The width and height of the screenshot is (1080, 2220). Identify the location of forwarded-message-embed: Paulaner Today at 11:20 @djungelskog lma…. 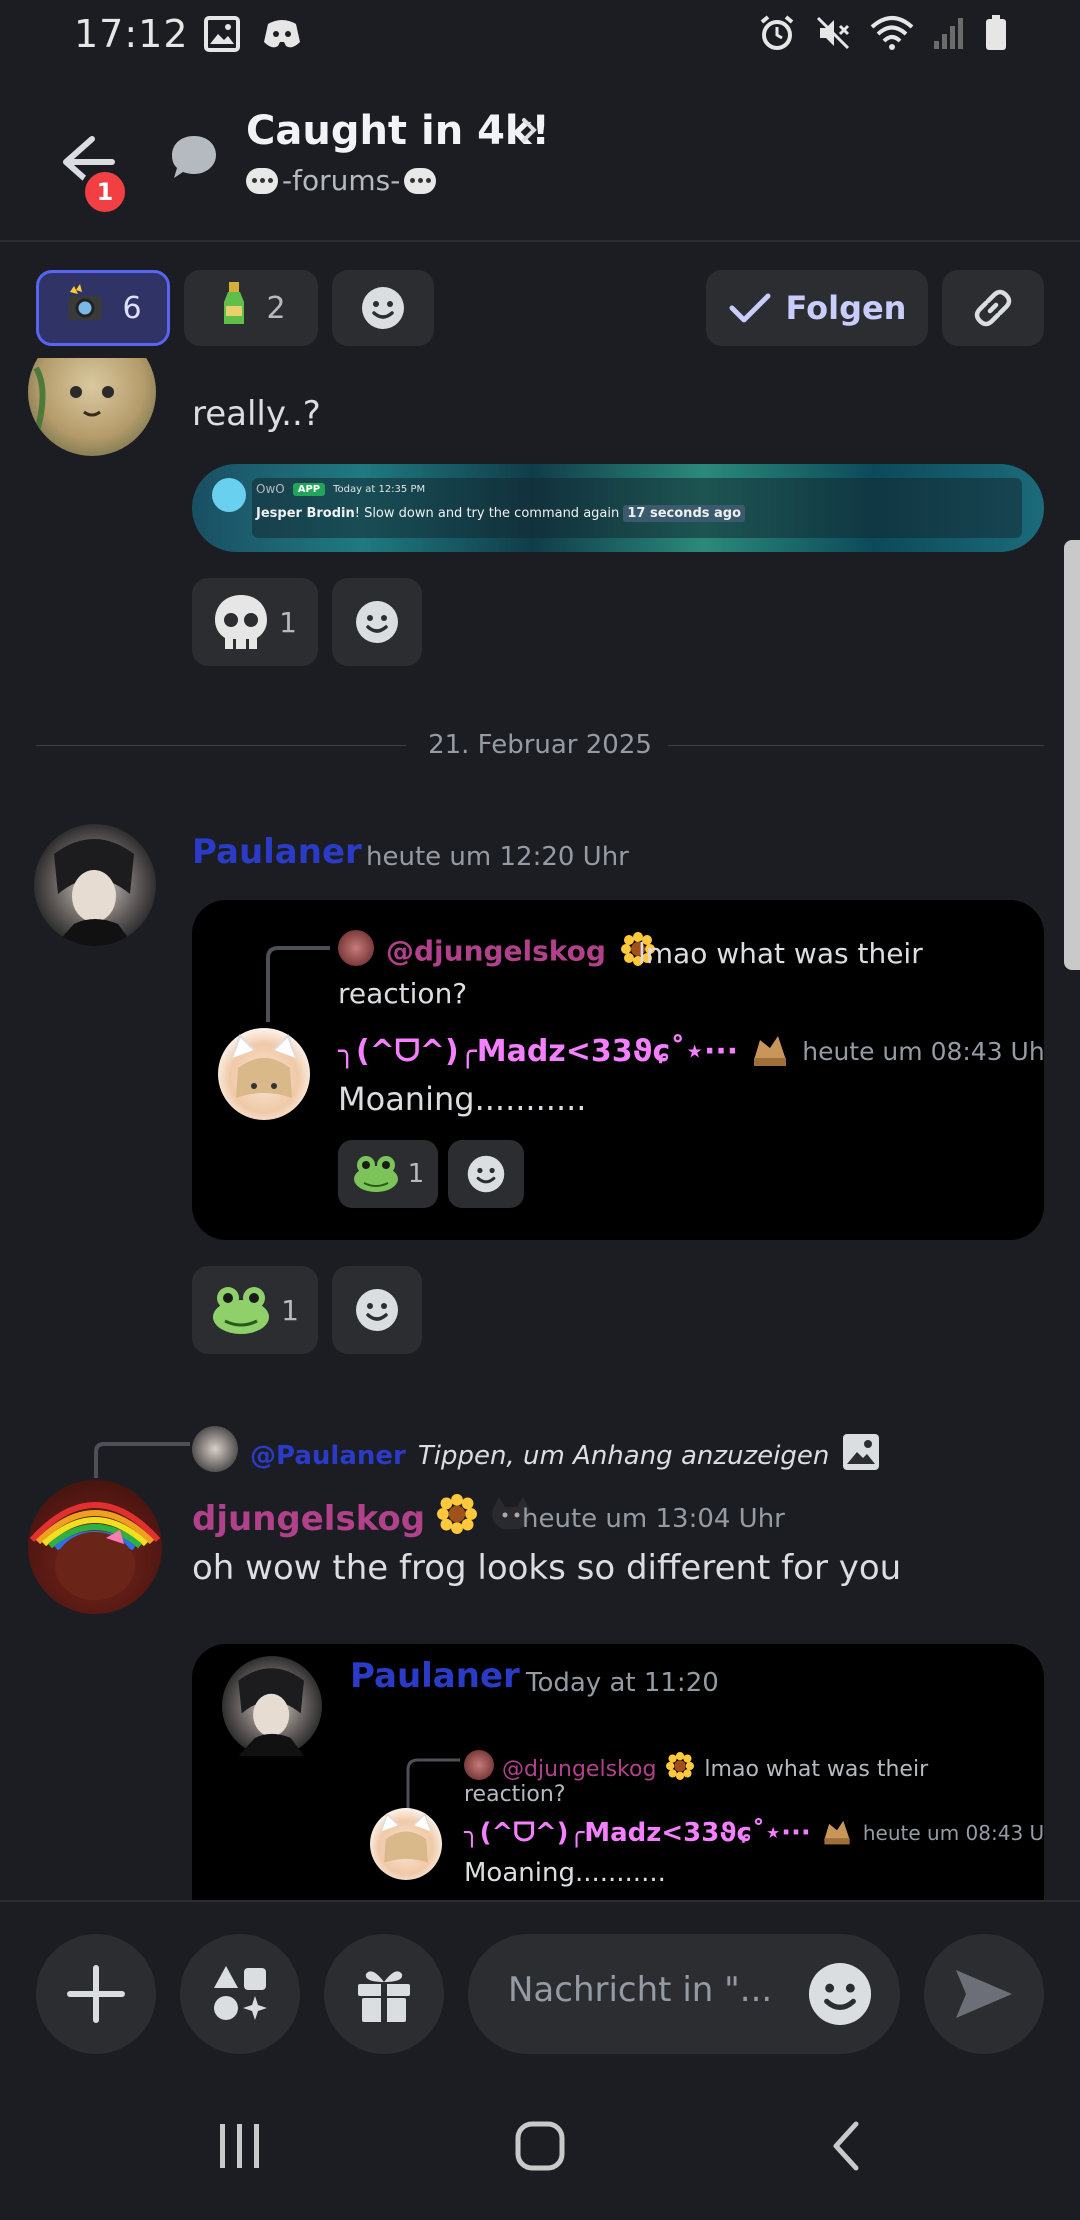
(618, 1772).